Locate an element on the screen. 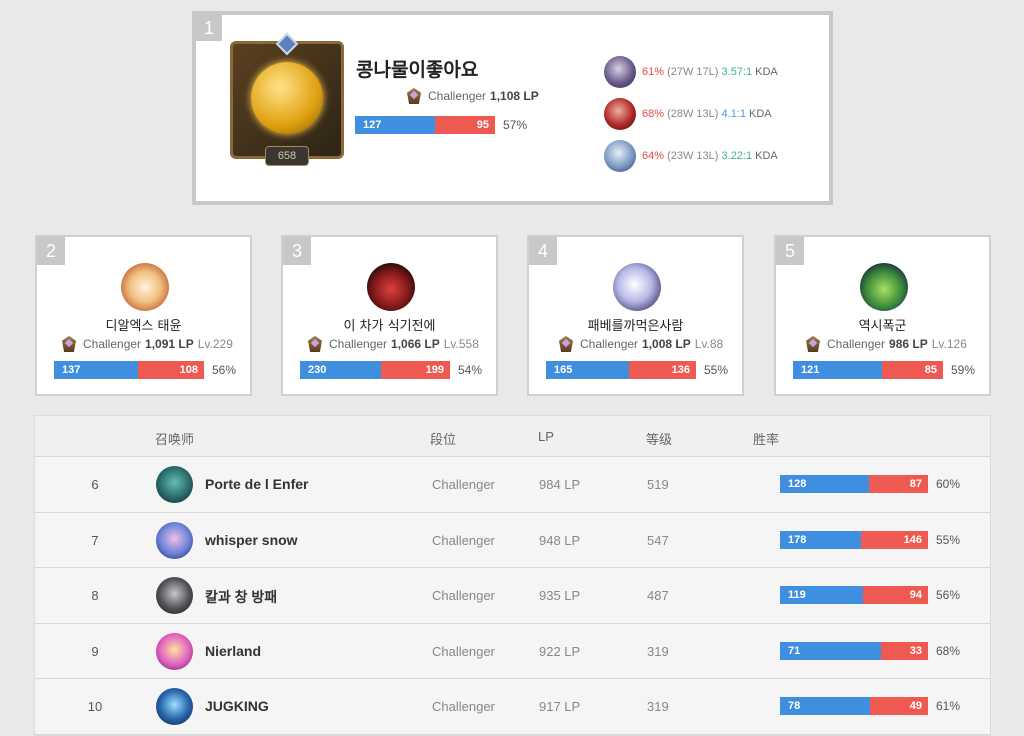  champion-row: 61% (27W 17L) 3.57:1 KDA is located at coordinates (691, 72).